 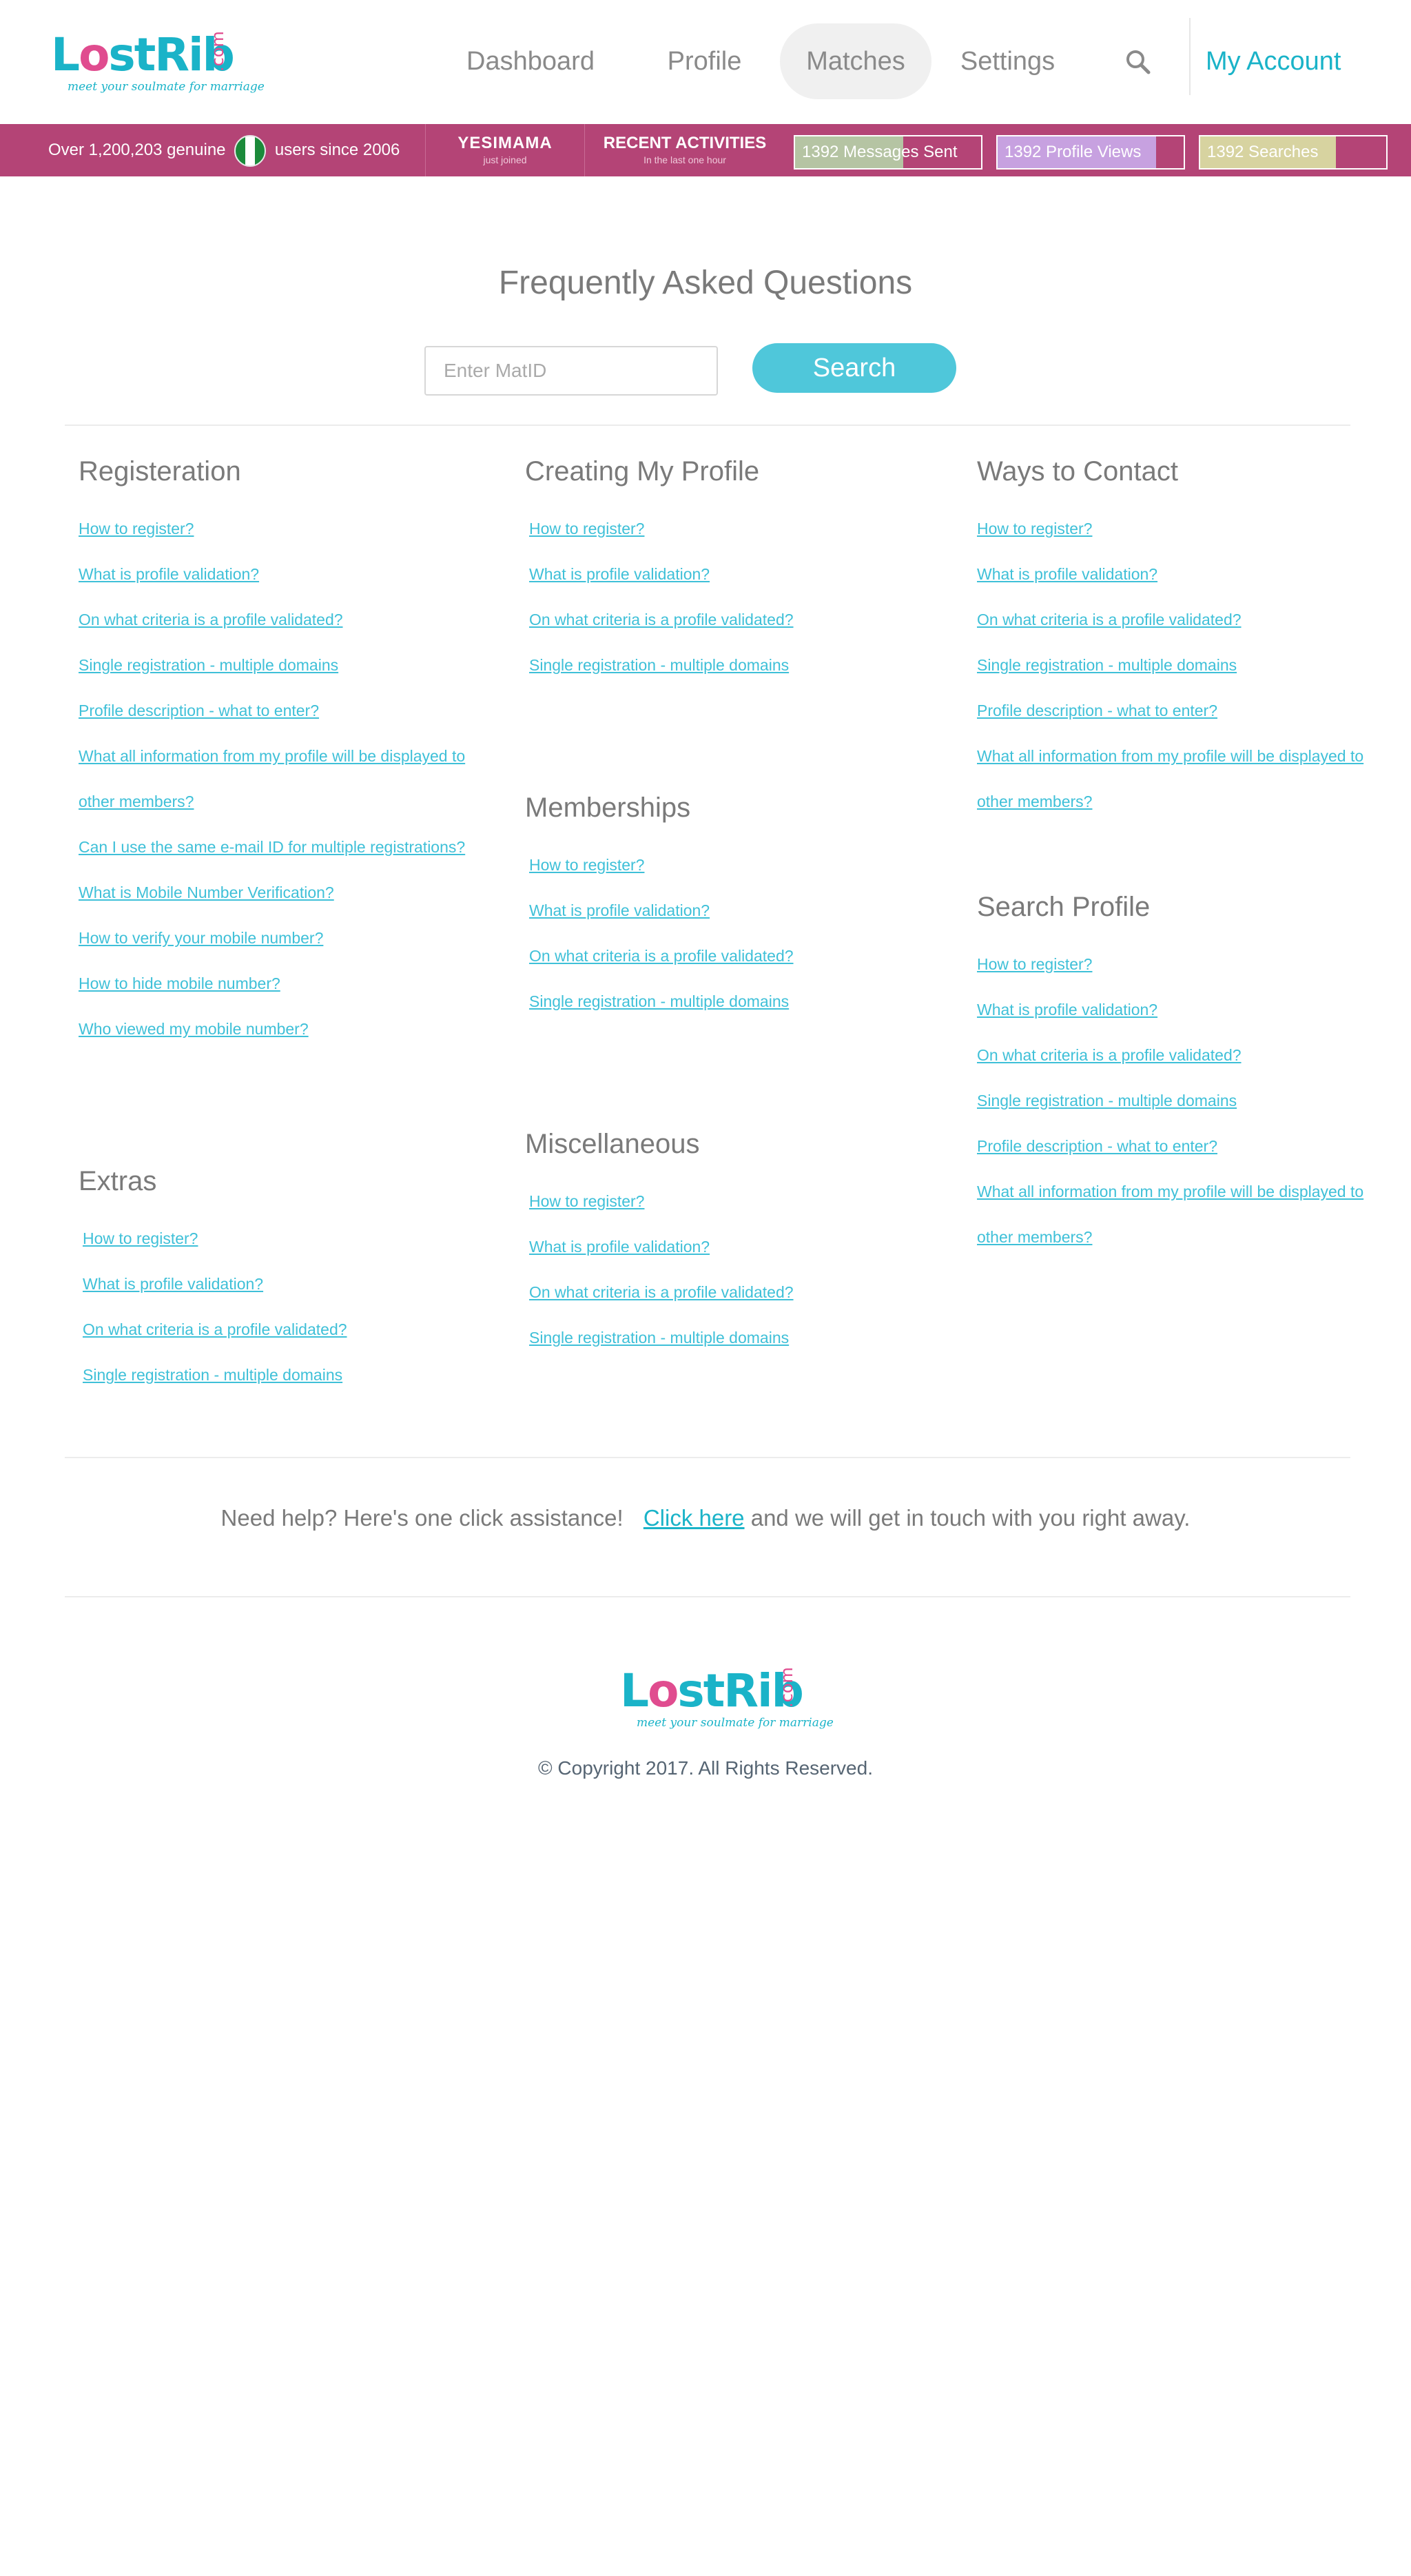 I want to click on messages-sent-stat: 1392 Messages Sent, so click(x=888, y=152).